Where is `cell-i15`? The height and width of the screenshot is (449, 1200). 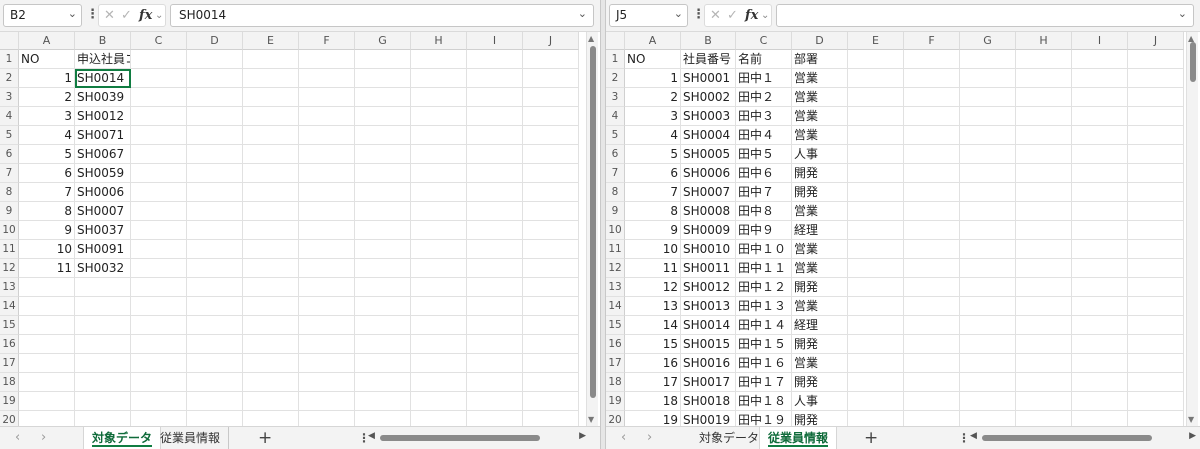
cell-i15 is located at coordinates (1100, 325).